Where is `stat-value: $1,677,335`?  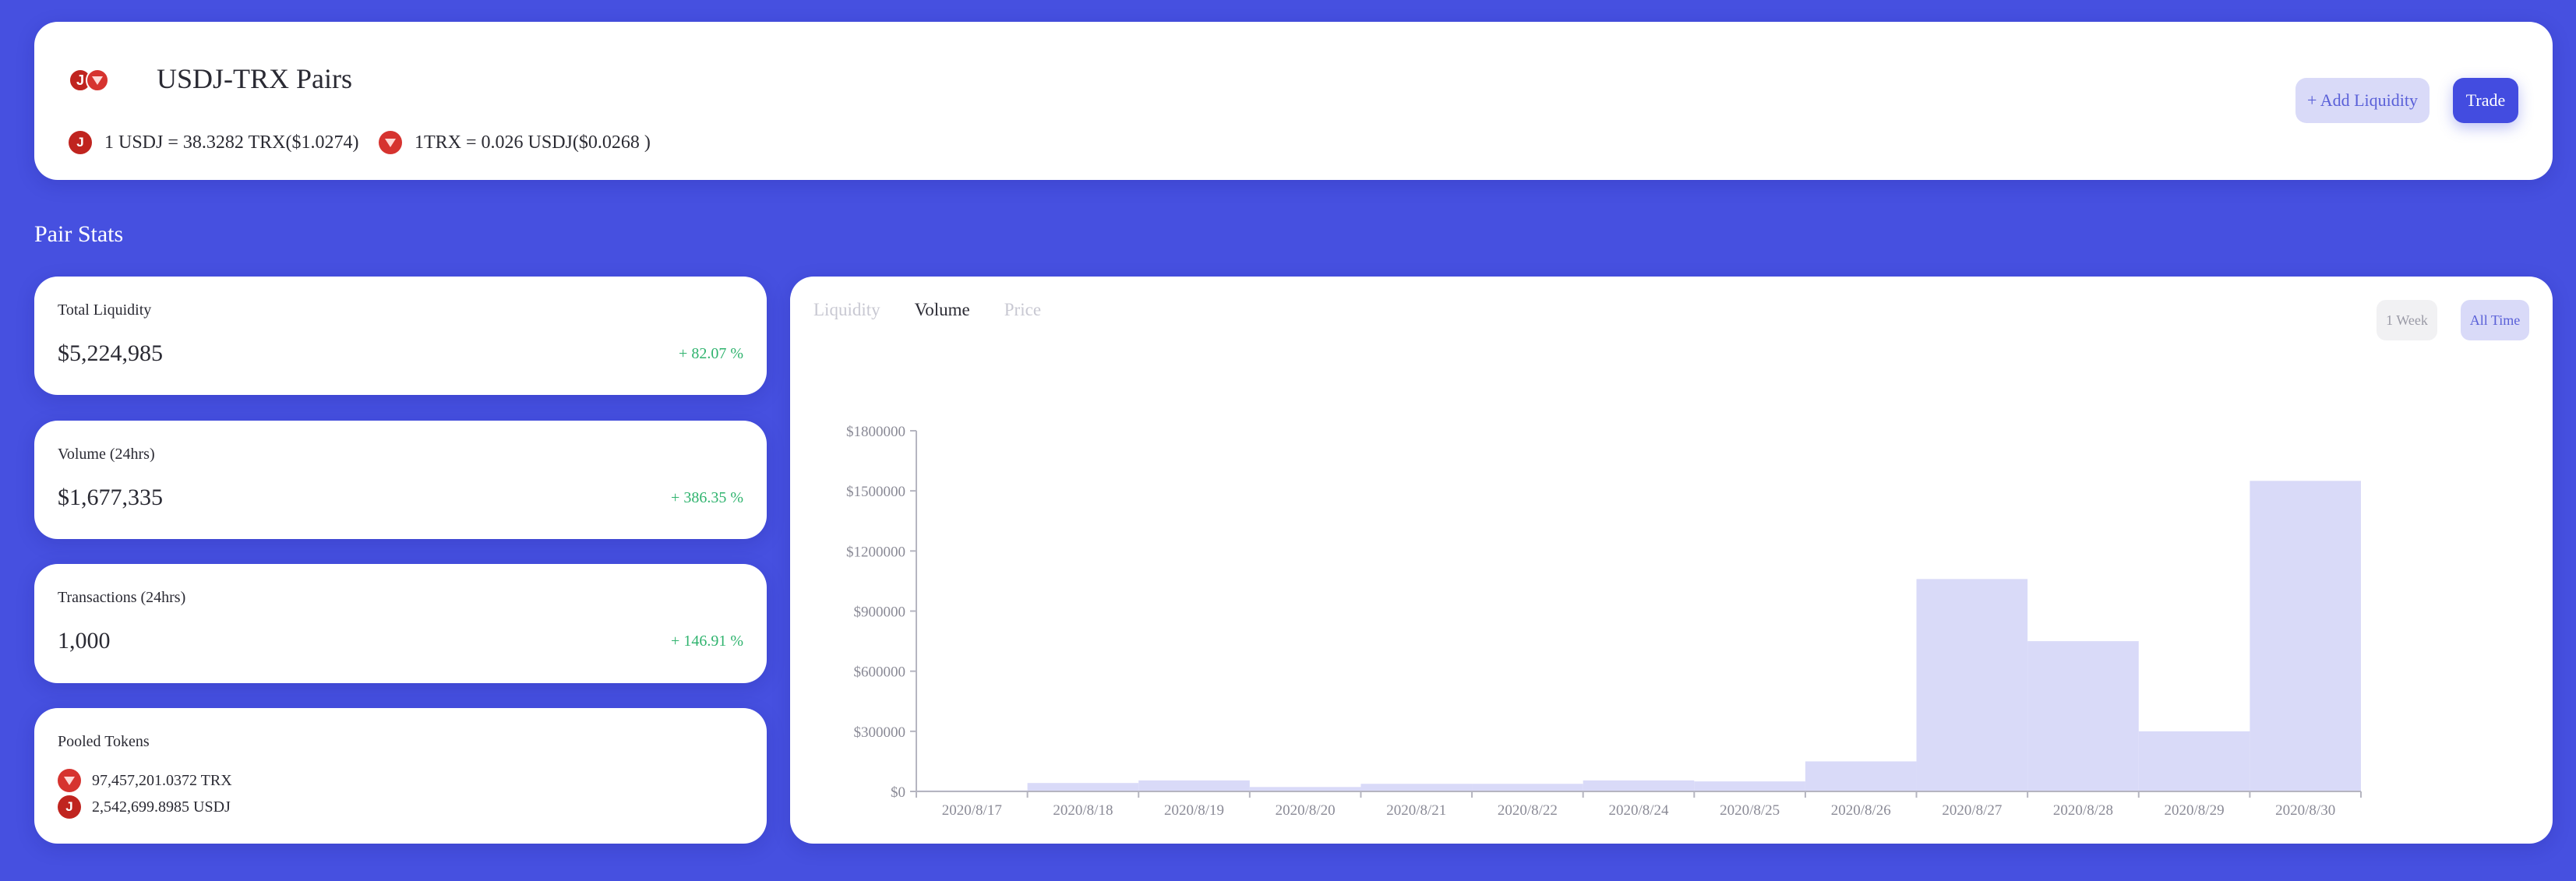
stat-value: $1,677,335 is located at coordinates (110, 498).